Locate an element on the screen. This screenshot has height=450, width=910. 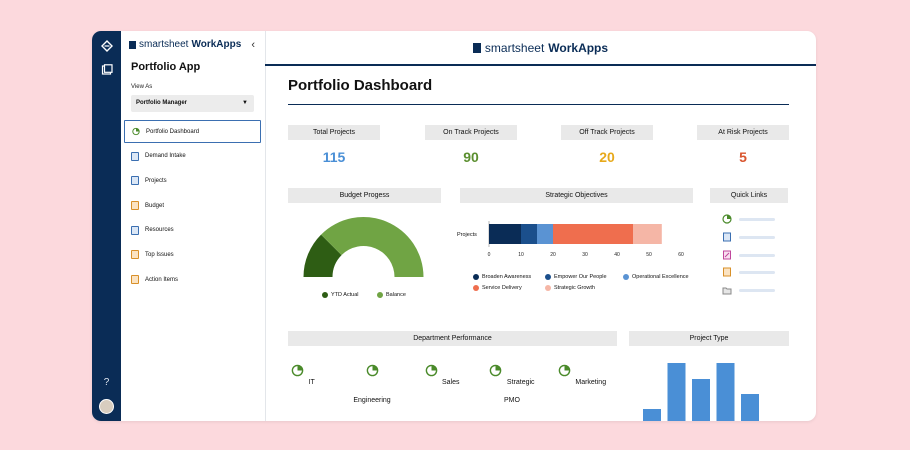
budget-legend-ytd: YTD Actual is located at coordinates (340, 295).